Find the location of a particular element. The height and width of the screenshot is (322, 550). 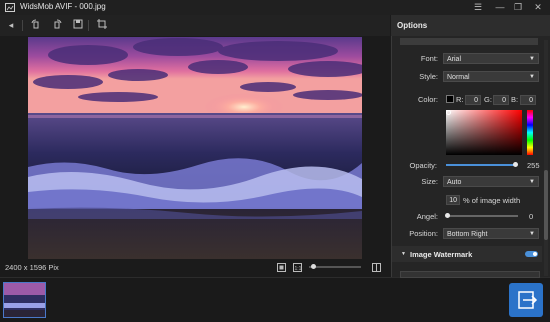

color-picker-field is located at coordinates (484, 132).